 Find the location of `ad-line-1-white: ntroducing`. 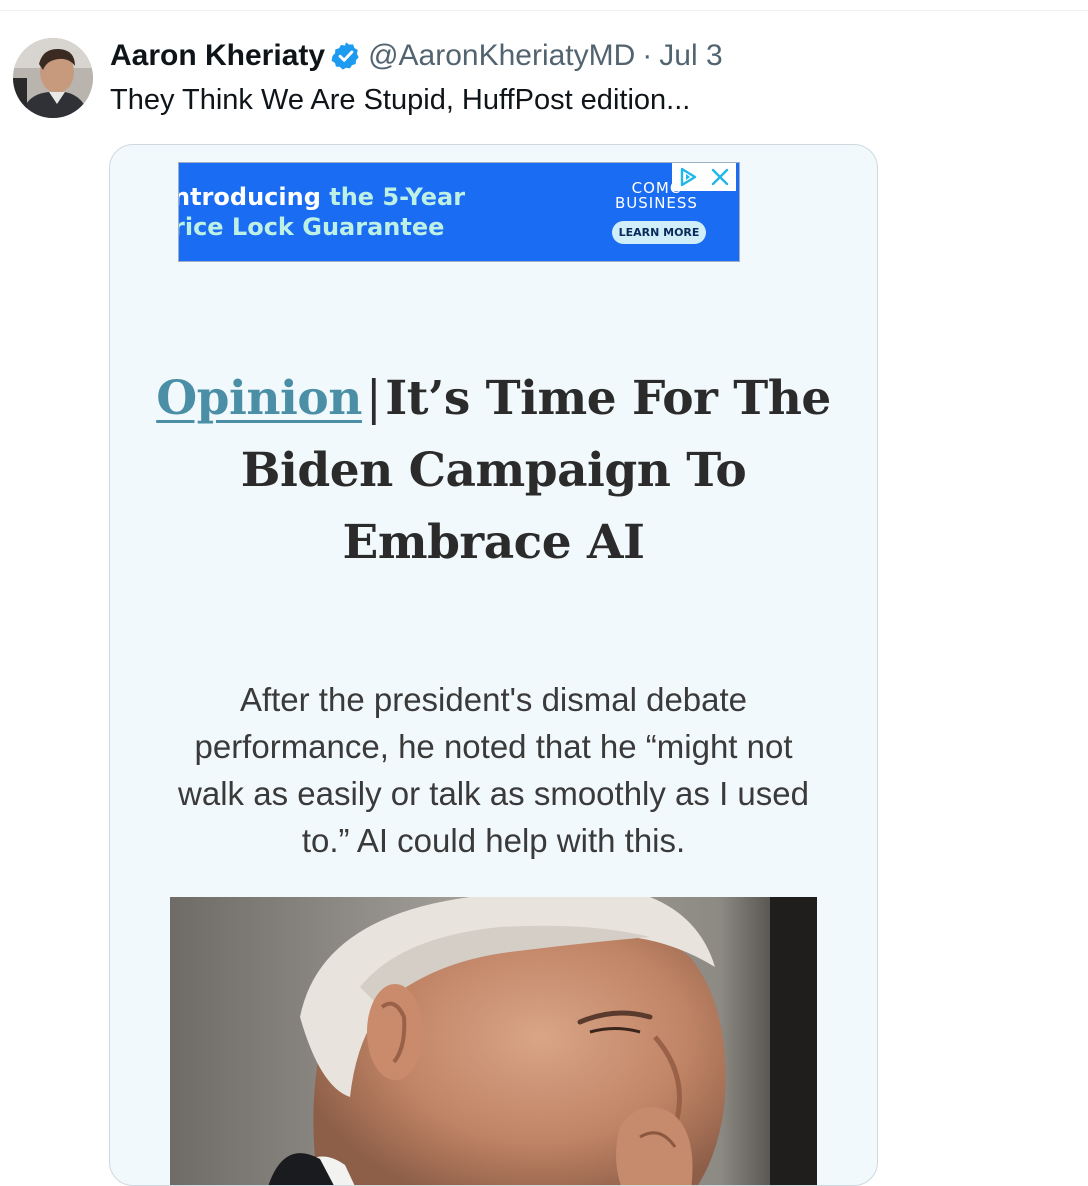

ad-line-1-white: ntroducing is located at coordinates (254, 197).